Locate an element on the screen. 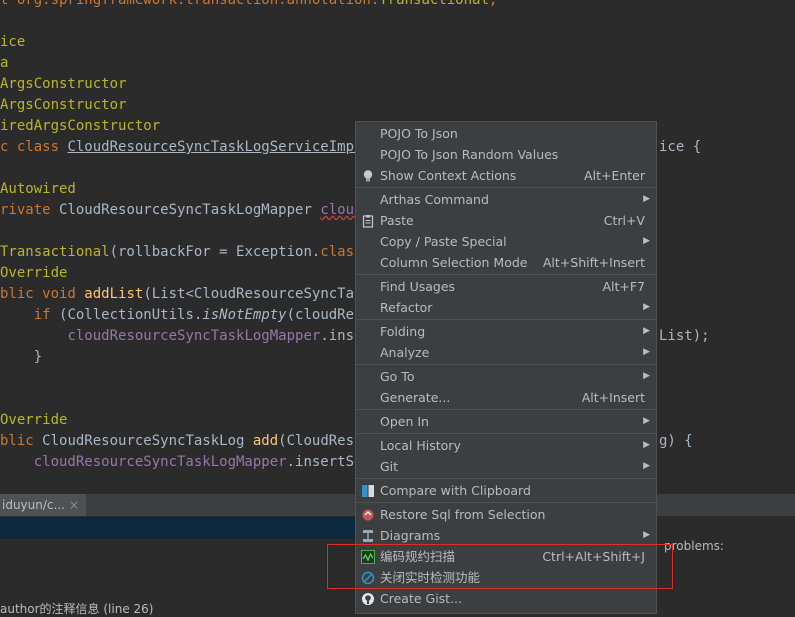 The height and width of the screenshot is (617, 795). menu-item-analyze: Analyze ▶ is located at coordinates (506, 352).